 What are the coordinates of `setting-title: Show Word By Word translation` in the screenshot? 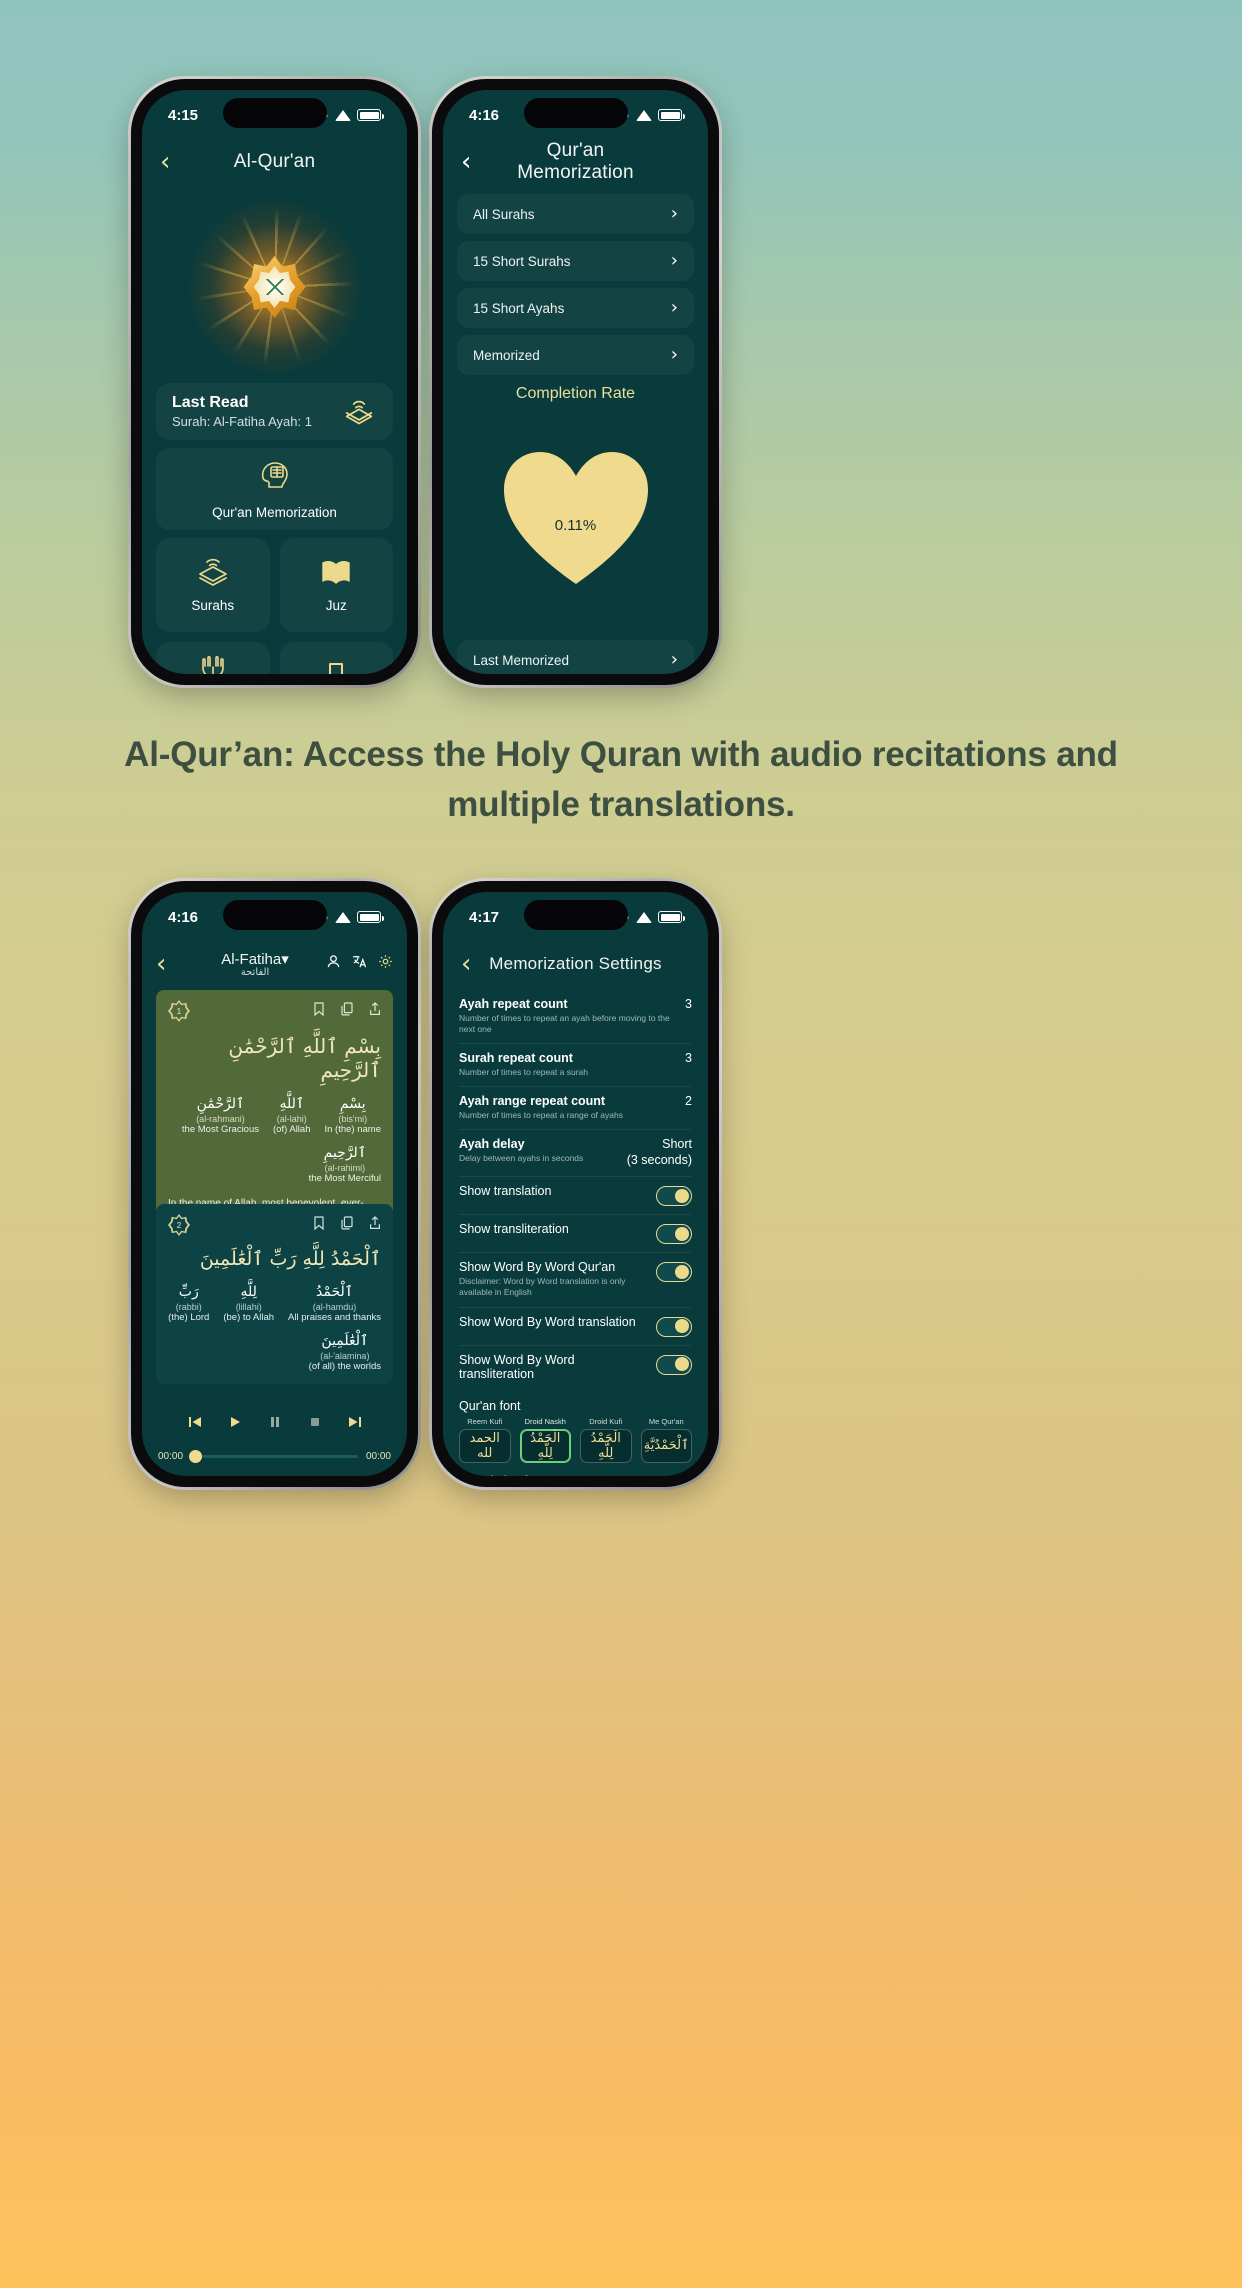 It's located at (547, 1321).